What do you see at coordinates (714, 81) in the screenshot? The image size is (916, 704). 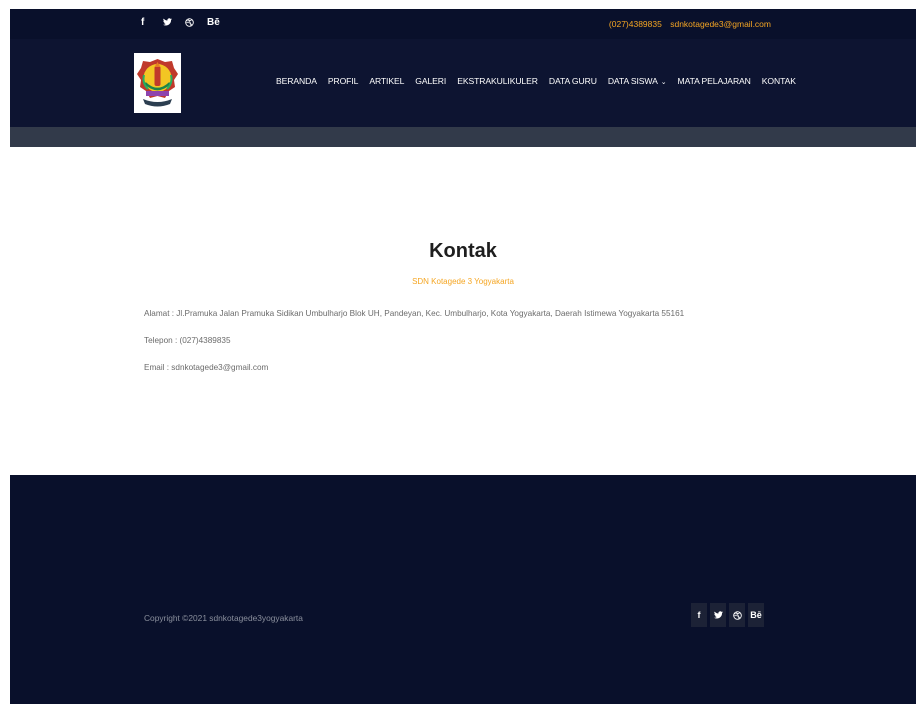 I see `nav-mata-pelajaran: MATA PELAJARAN` at bounding box center [714, 81].